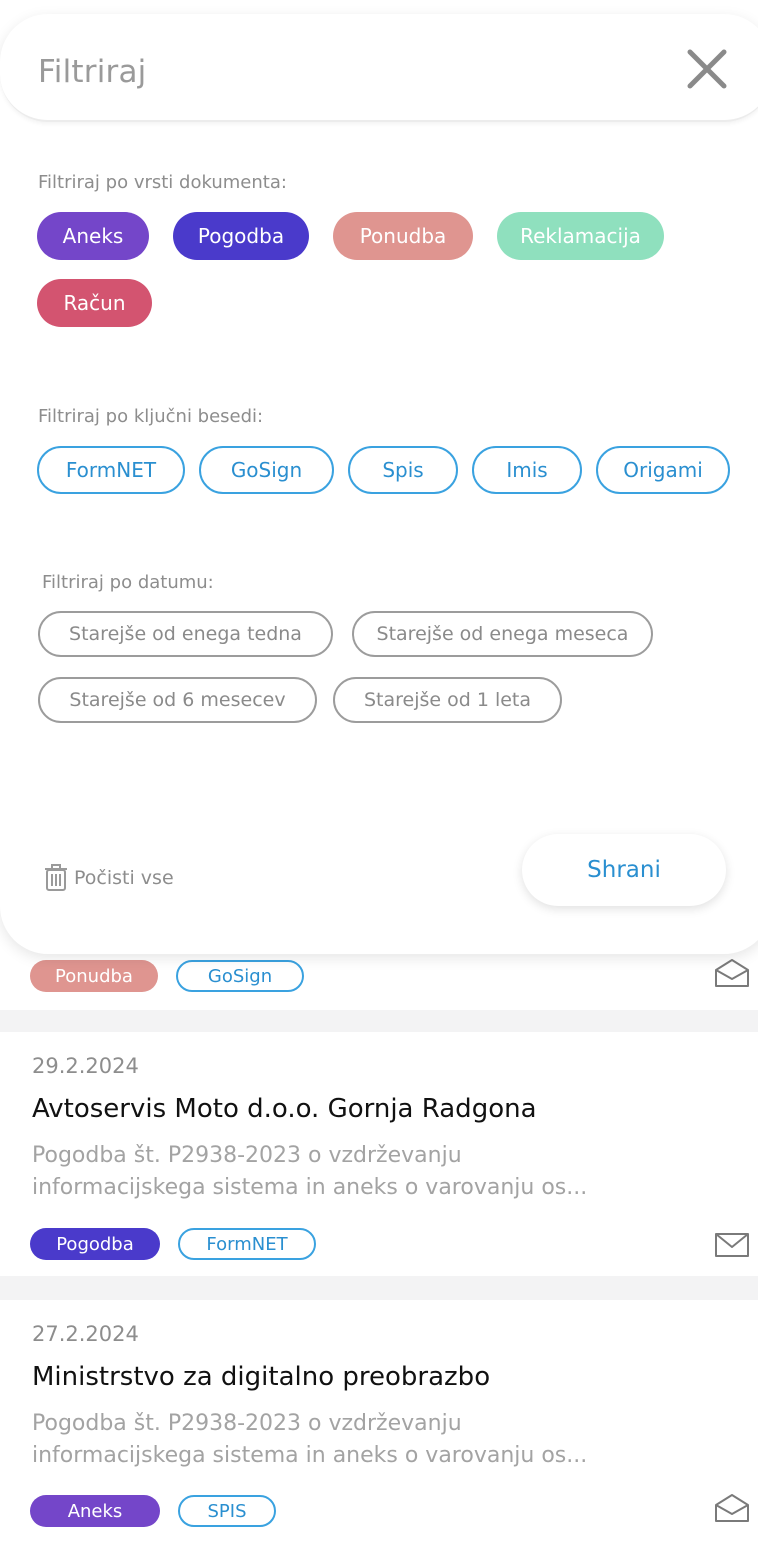 The height and width of the screenshot is (1546, 758). I want to click on close-icon, so click(707, 69).